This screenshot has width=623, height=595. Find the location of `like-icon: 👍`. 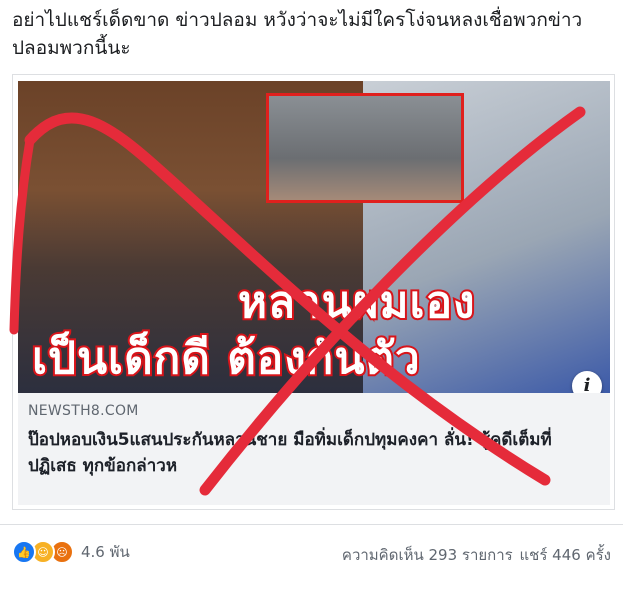

like-icon: 👍 is located at coordinates (24, 552).